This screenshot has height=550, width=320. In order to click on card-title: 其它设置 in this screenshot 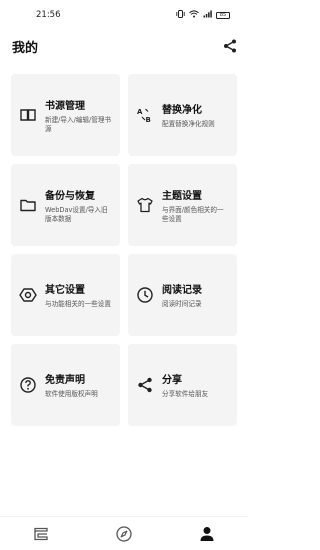, I will do `click(65, 290)`.